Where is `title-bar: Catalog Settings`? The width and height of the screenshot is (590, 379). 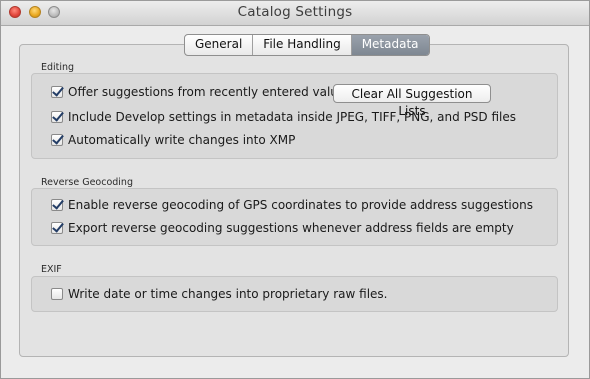 title-bar: Catalog Settings is located at coordinates (295, 13).